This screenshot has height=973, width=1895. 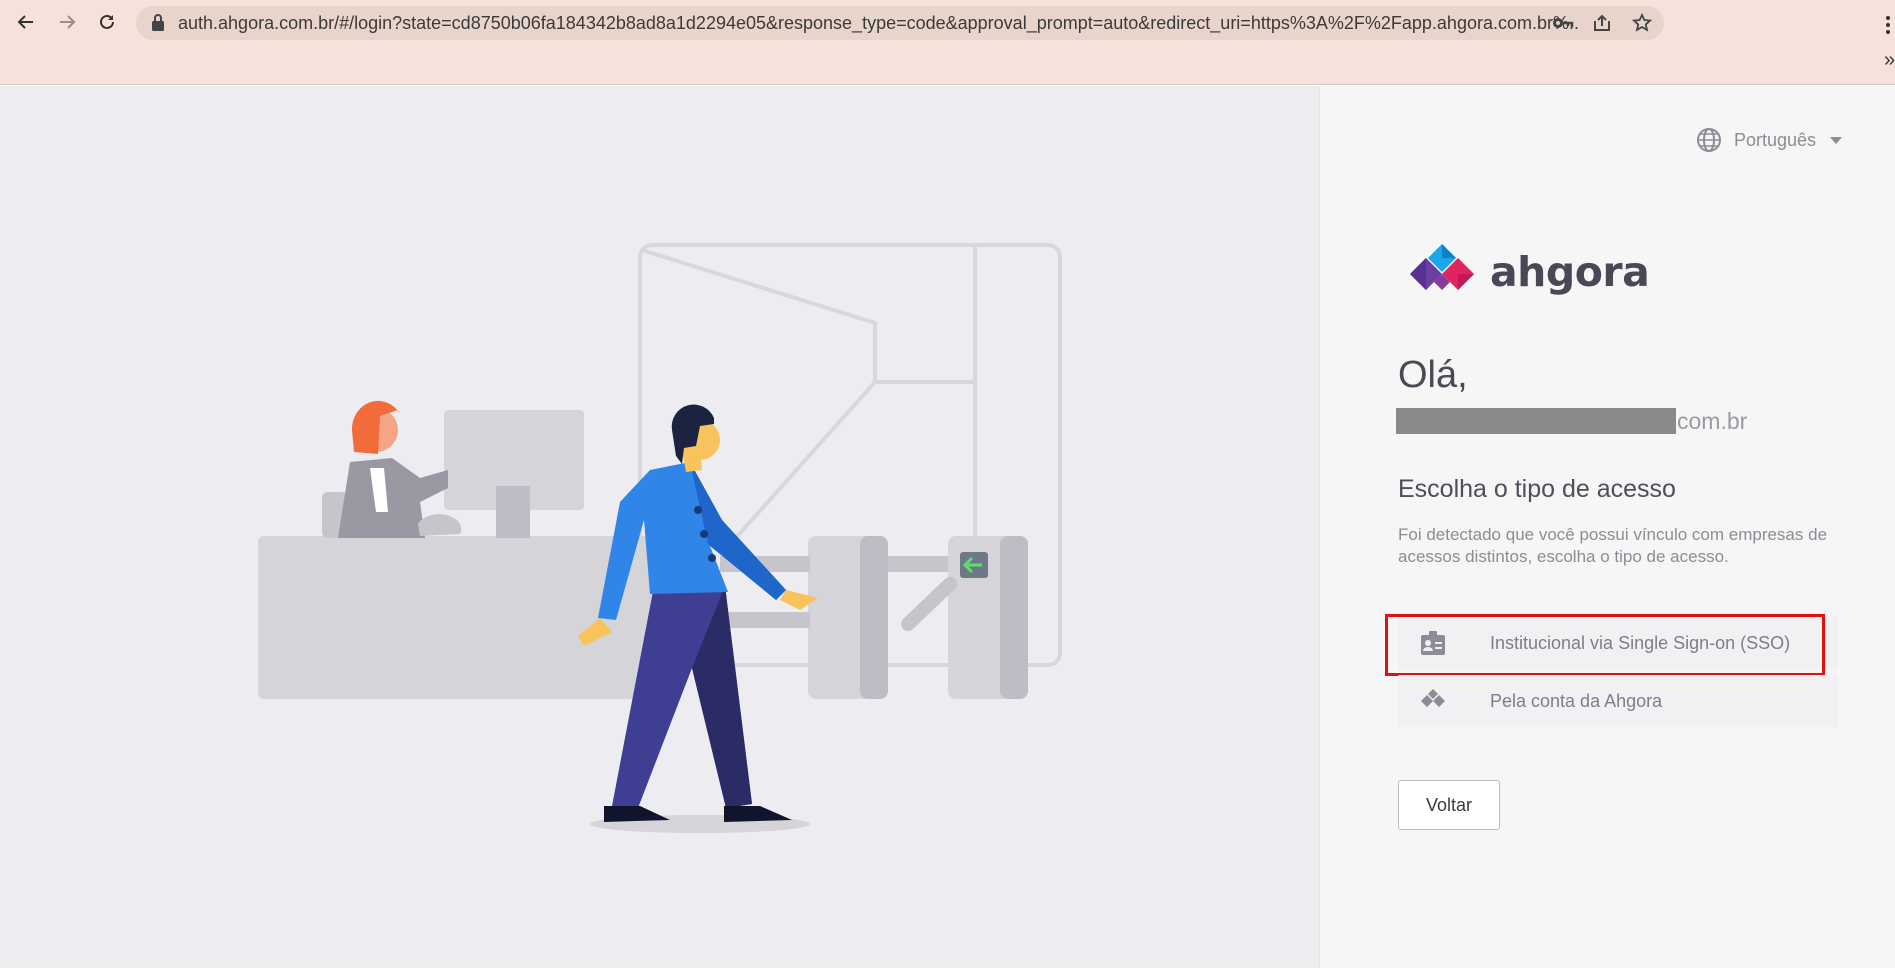 I want to click on sso-highlight-box, so click(x=1605, y=645).